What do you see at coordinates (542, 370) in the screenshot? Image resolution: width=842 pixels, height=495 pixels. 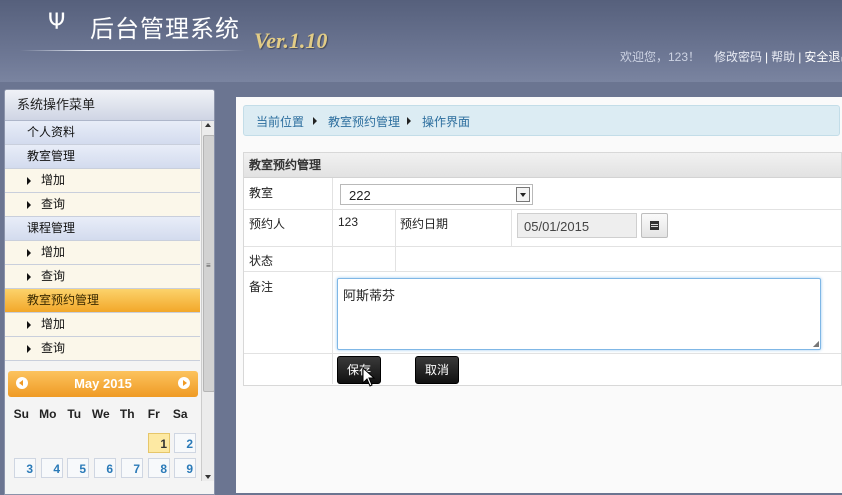 I see `form-row-actions: 保存 取消` at bounding box center [542, 370].